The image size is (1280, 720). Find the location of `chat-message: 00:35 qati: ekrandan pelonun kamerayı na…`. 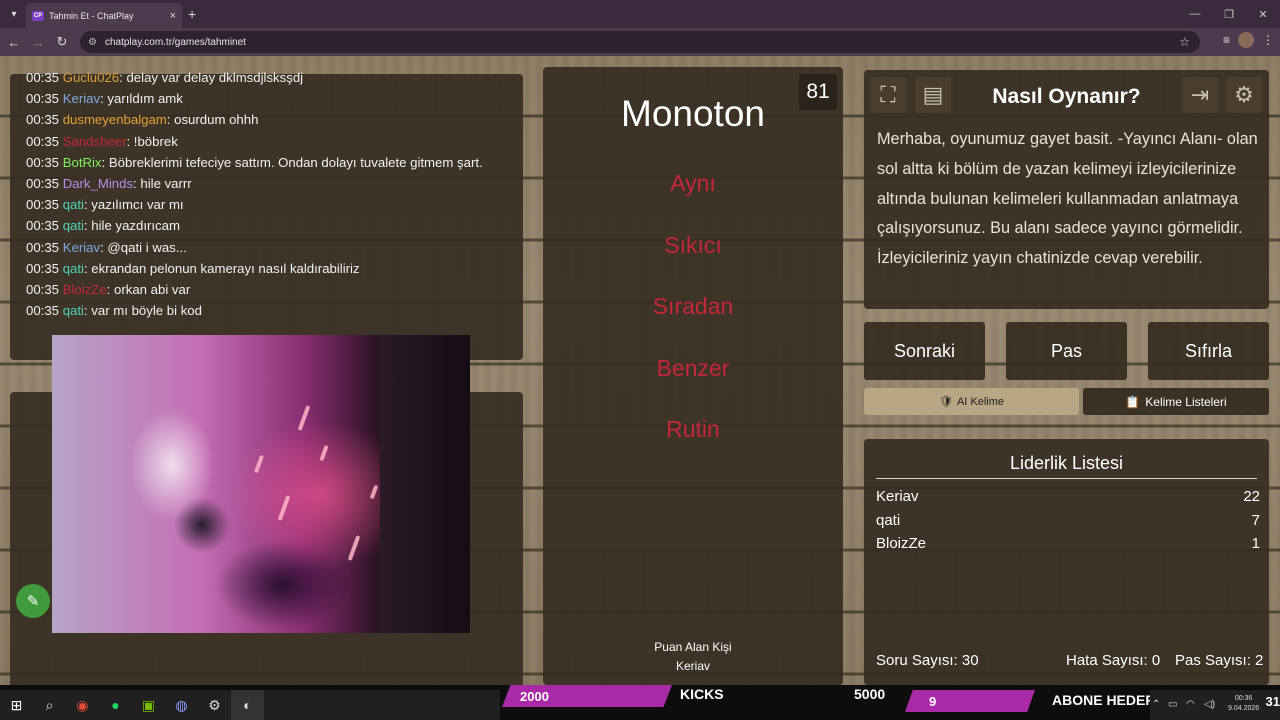

chat-message: 00:35 qati: ekrandan pelonun kamerayı na… is located at coordinates (266, 268).